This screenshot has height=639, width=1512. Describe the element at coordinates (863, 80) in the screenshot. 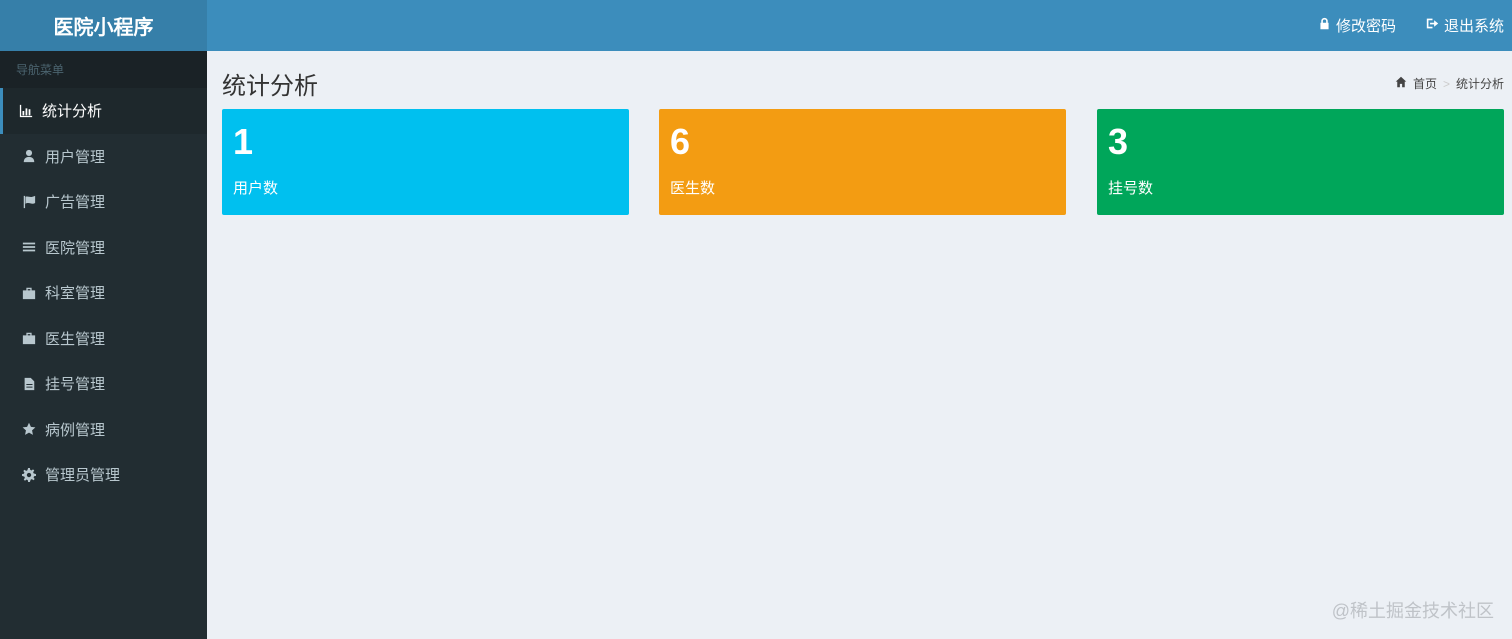

I see `content-header: 统计分析 首页 > 统计分析` at that location.